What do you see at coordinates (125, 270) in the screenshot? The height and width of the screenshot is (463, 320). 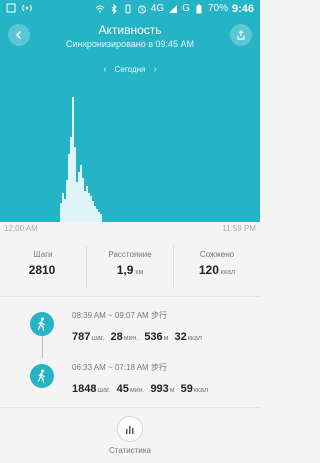 I see `stat-value: 1,9` at bounding box center [125, 270].